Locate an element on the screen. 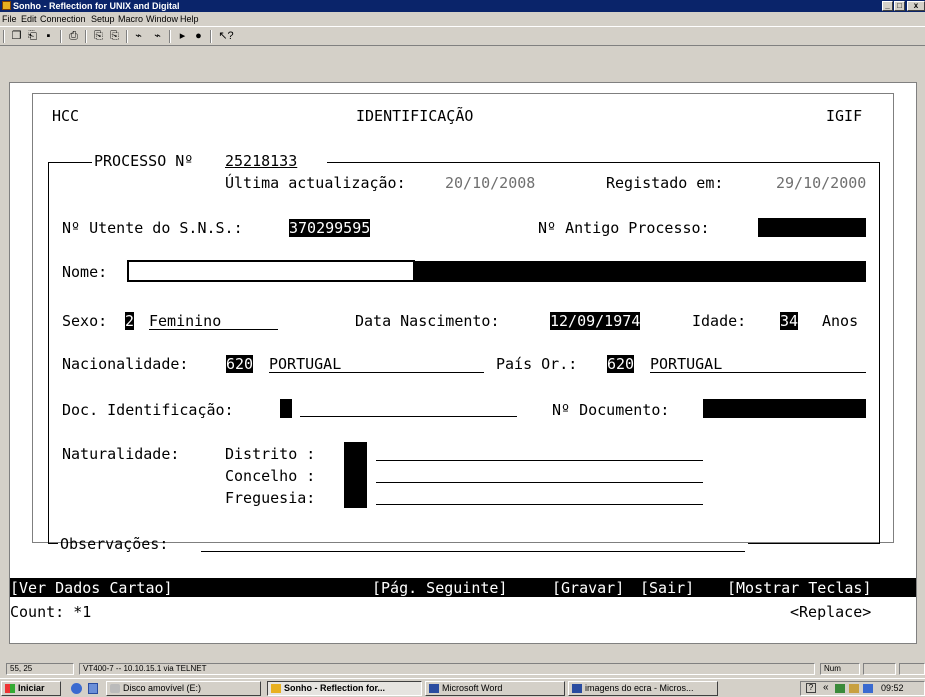  copy-icon: ⎘ is located at coordinates (98, 36).